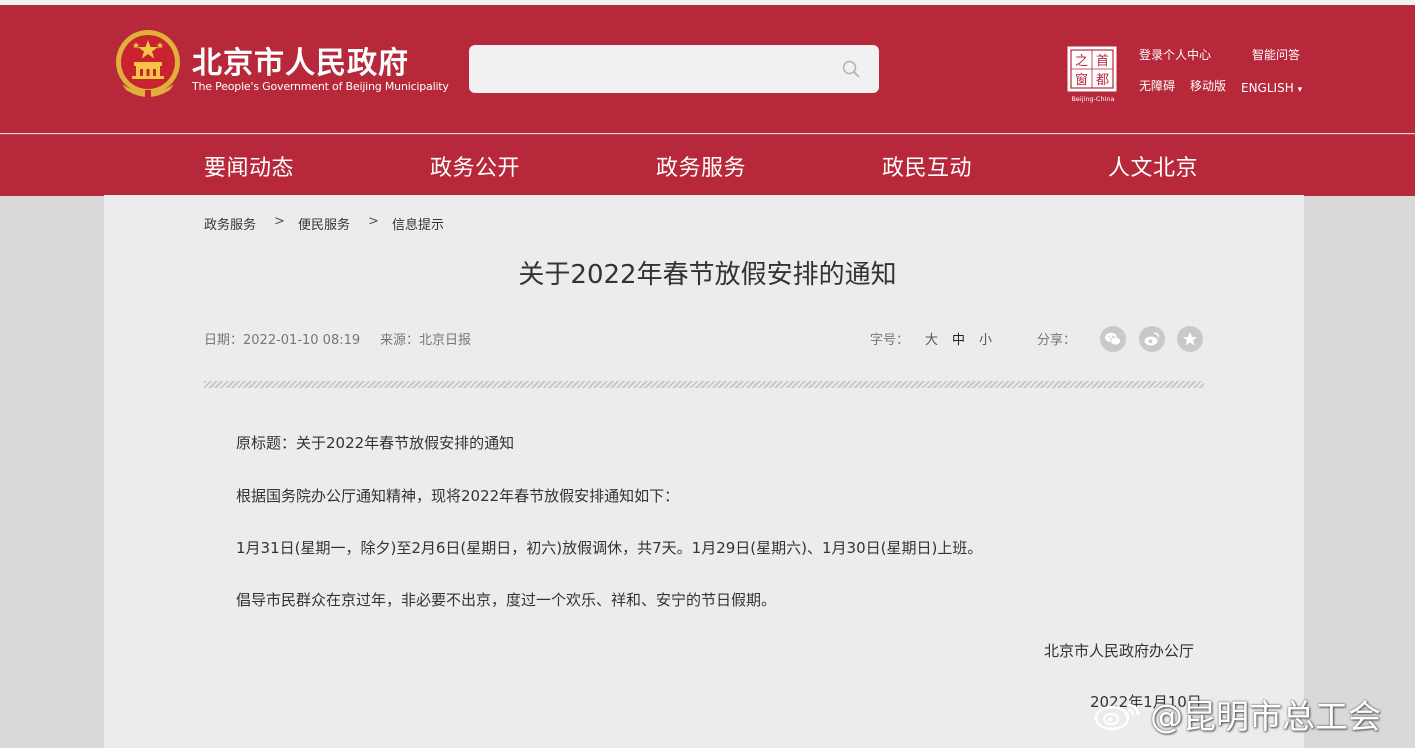  Describe the element at coordinates (230, 223) in the screenshot. I see `breadcrumb-item-services: 政务服务` at that location.